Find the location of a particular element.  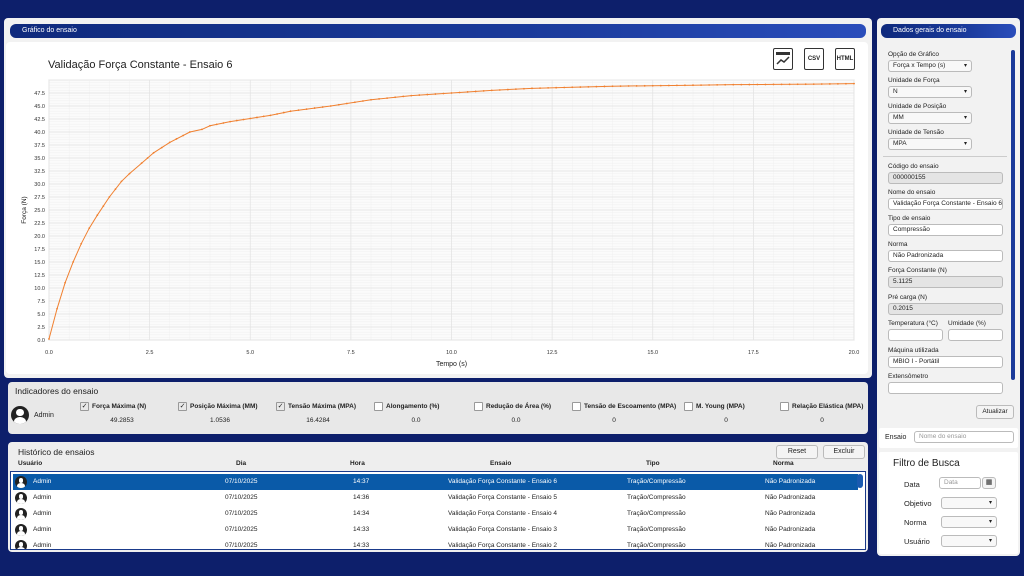

side-panel-title: Dados gerais do ensaio is located at coordinates (948, 31).